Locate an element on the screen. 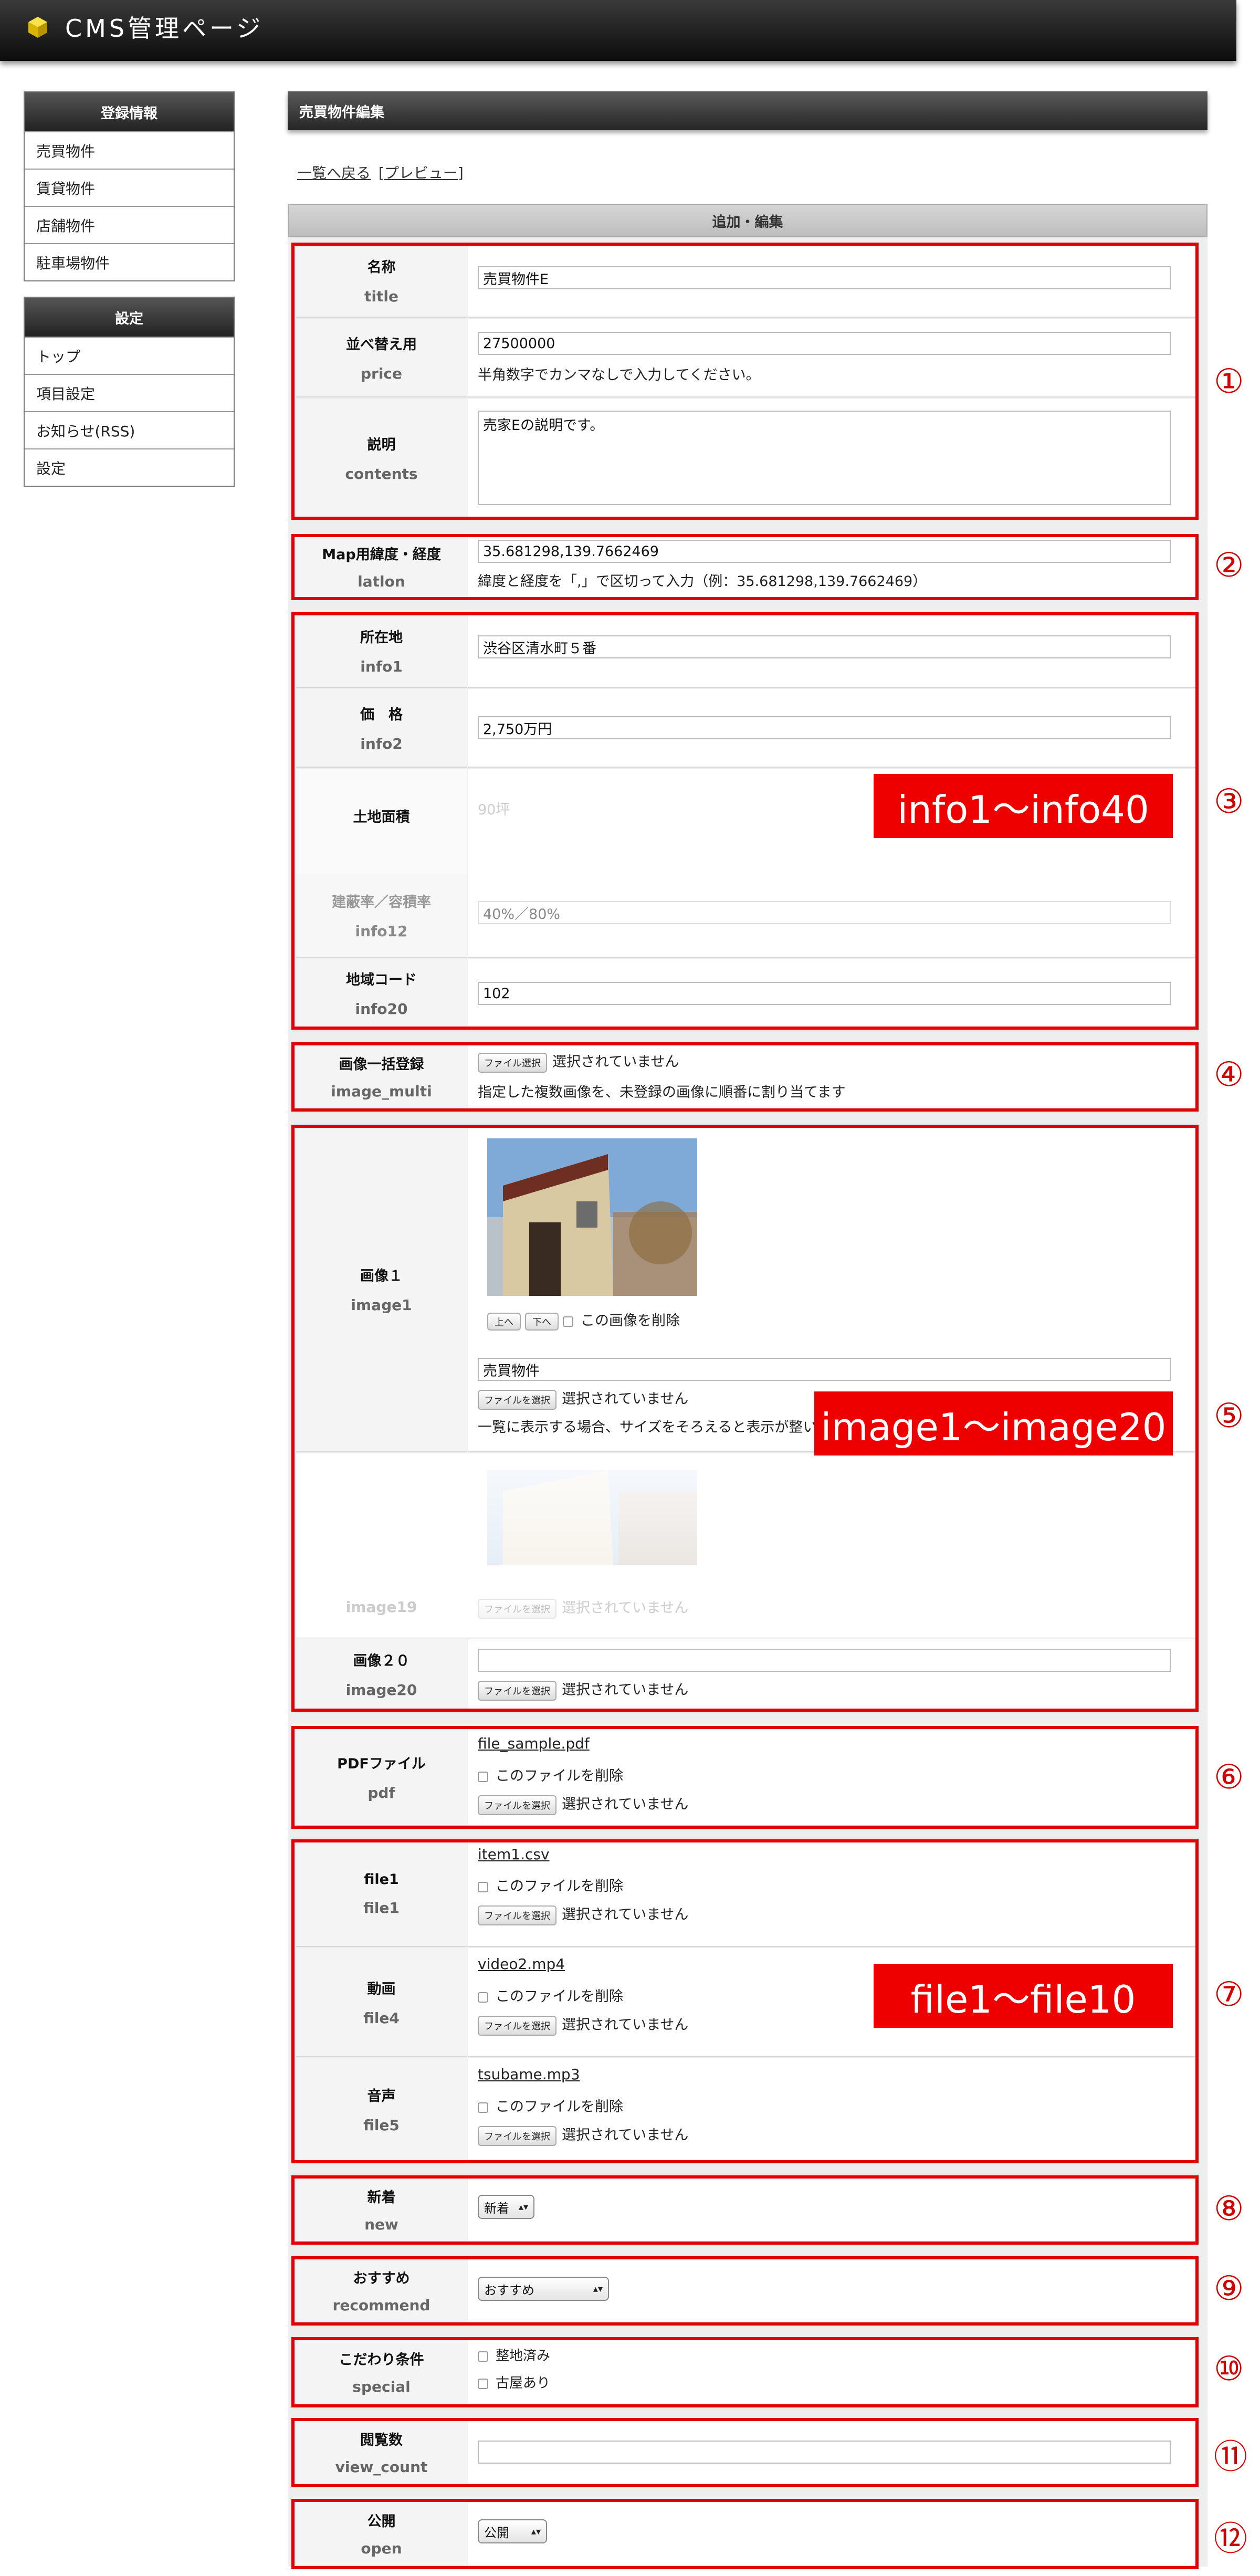  image1-thumbnail is located at coordinates (592, 1217).